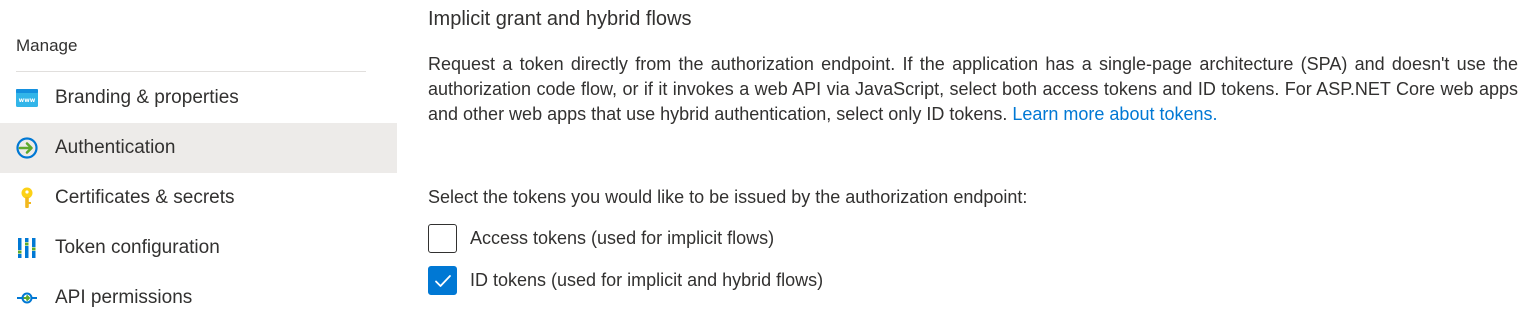  I want to click on checkmark-icon, so click(442, 280).